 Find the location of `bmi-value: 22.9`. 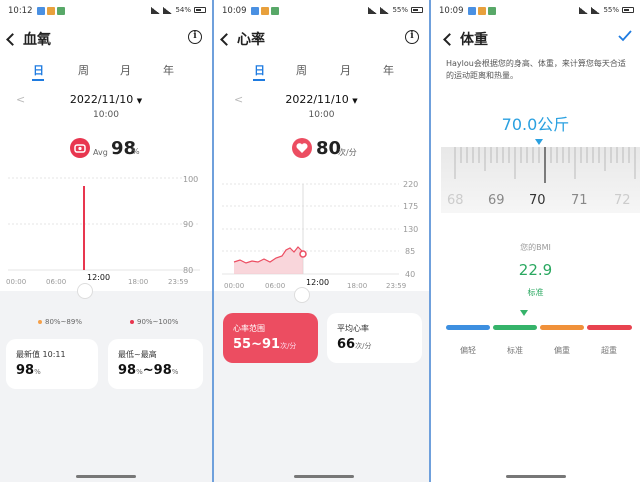

bmi-value: 22.9 is located at coordinates (535, 270).